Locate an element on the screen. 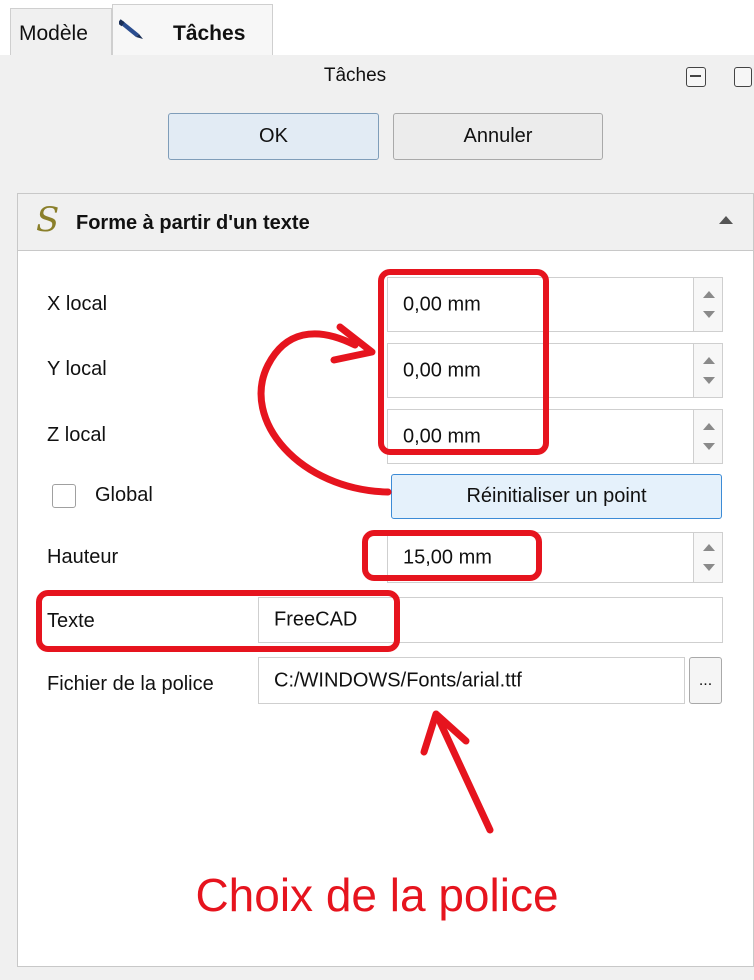 Image resolution: width=754 pixels, height=980 pixels. annotation-caption: Choix de la police is located at coordinates (377, 895).